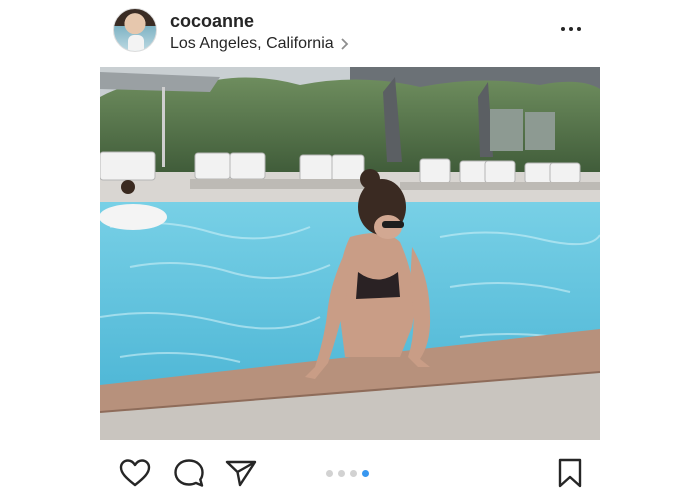  I want to click on carousel-indicator, so click(347, 473).